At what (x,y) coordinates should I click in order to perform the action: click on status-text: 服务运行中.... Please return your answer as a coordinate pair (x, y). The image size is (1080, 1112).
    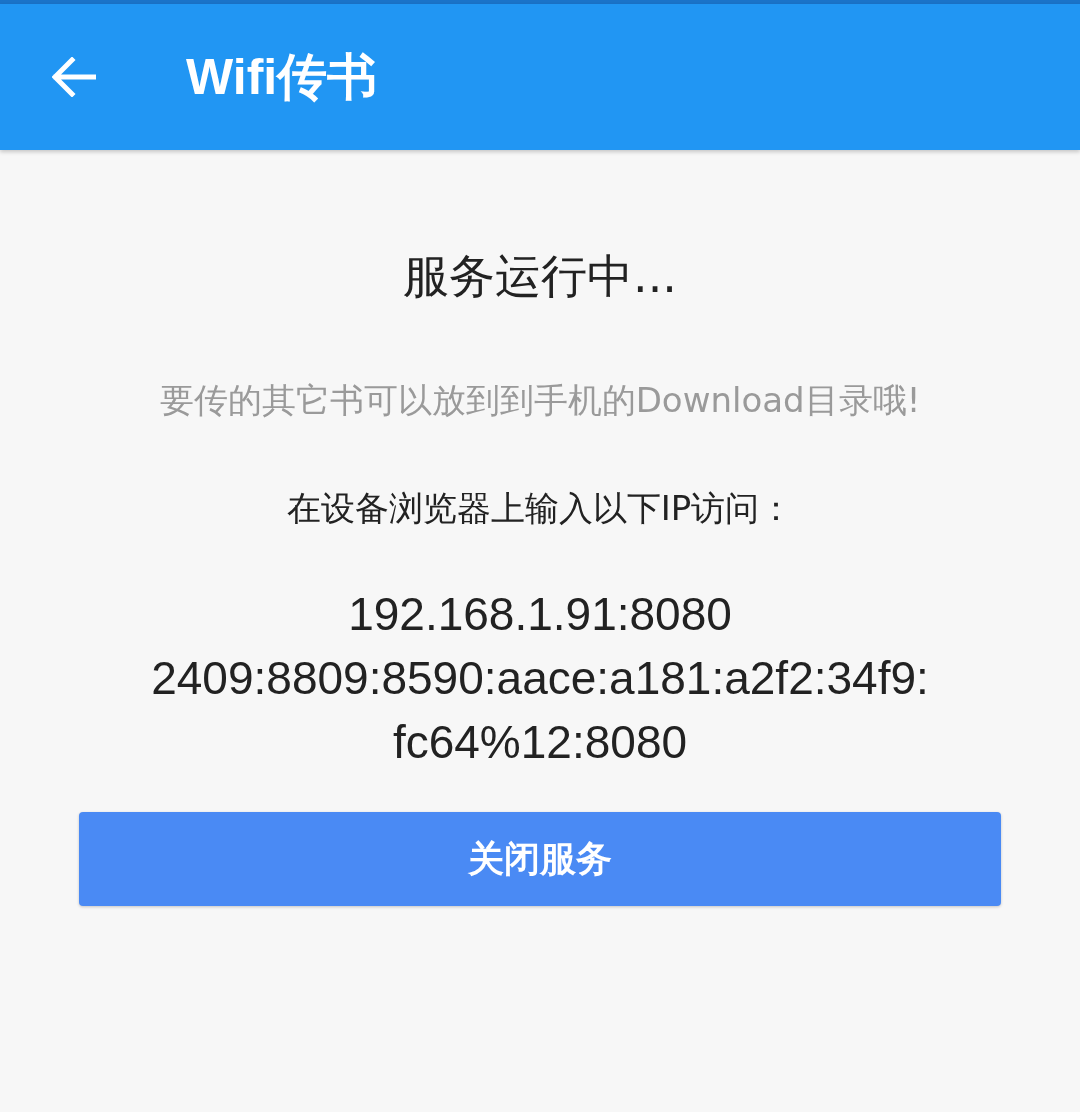
    Looking at the image, I should click on (540, 276).